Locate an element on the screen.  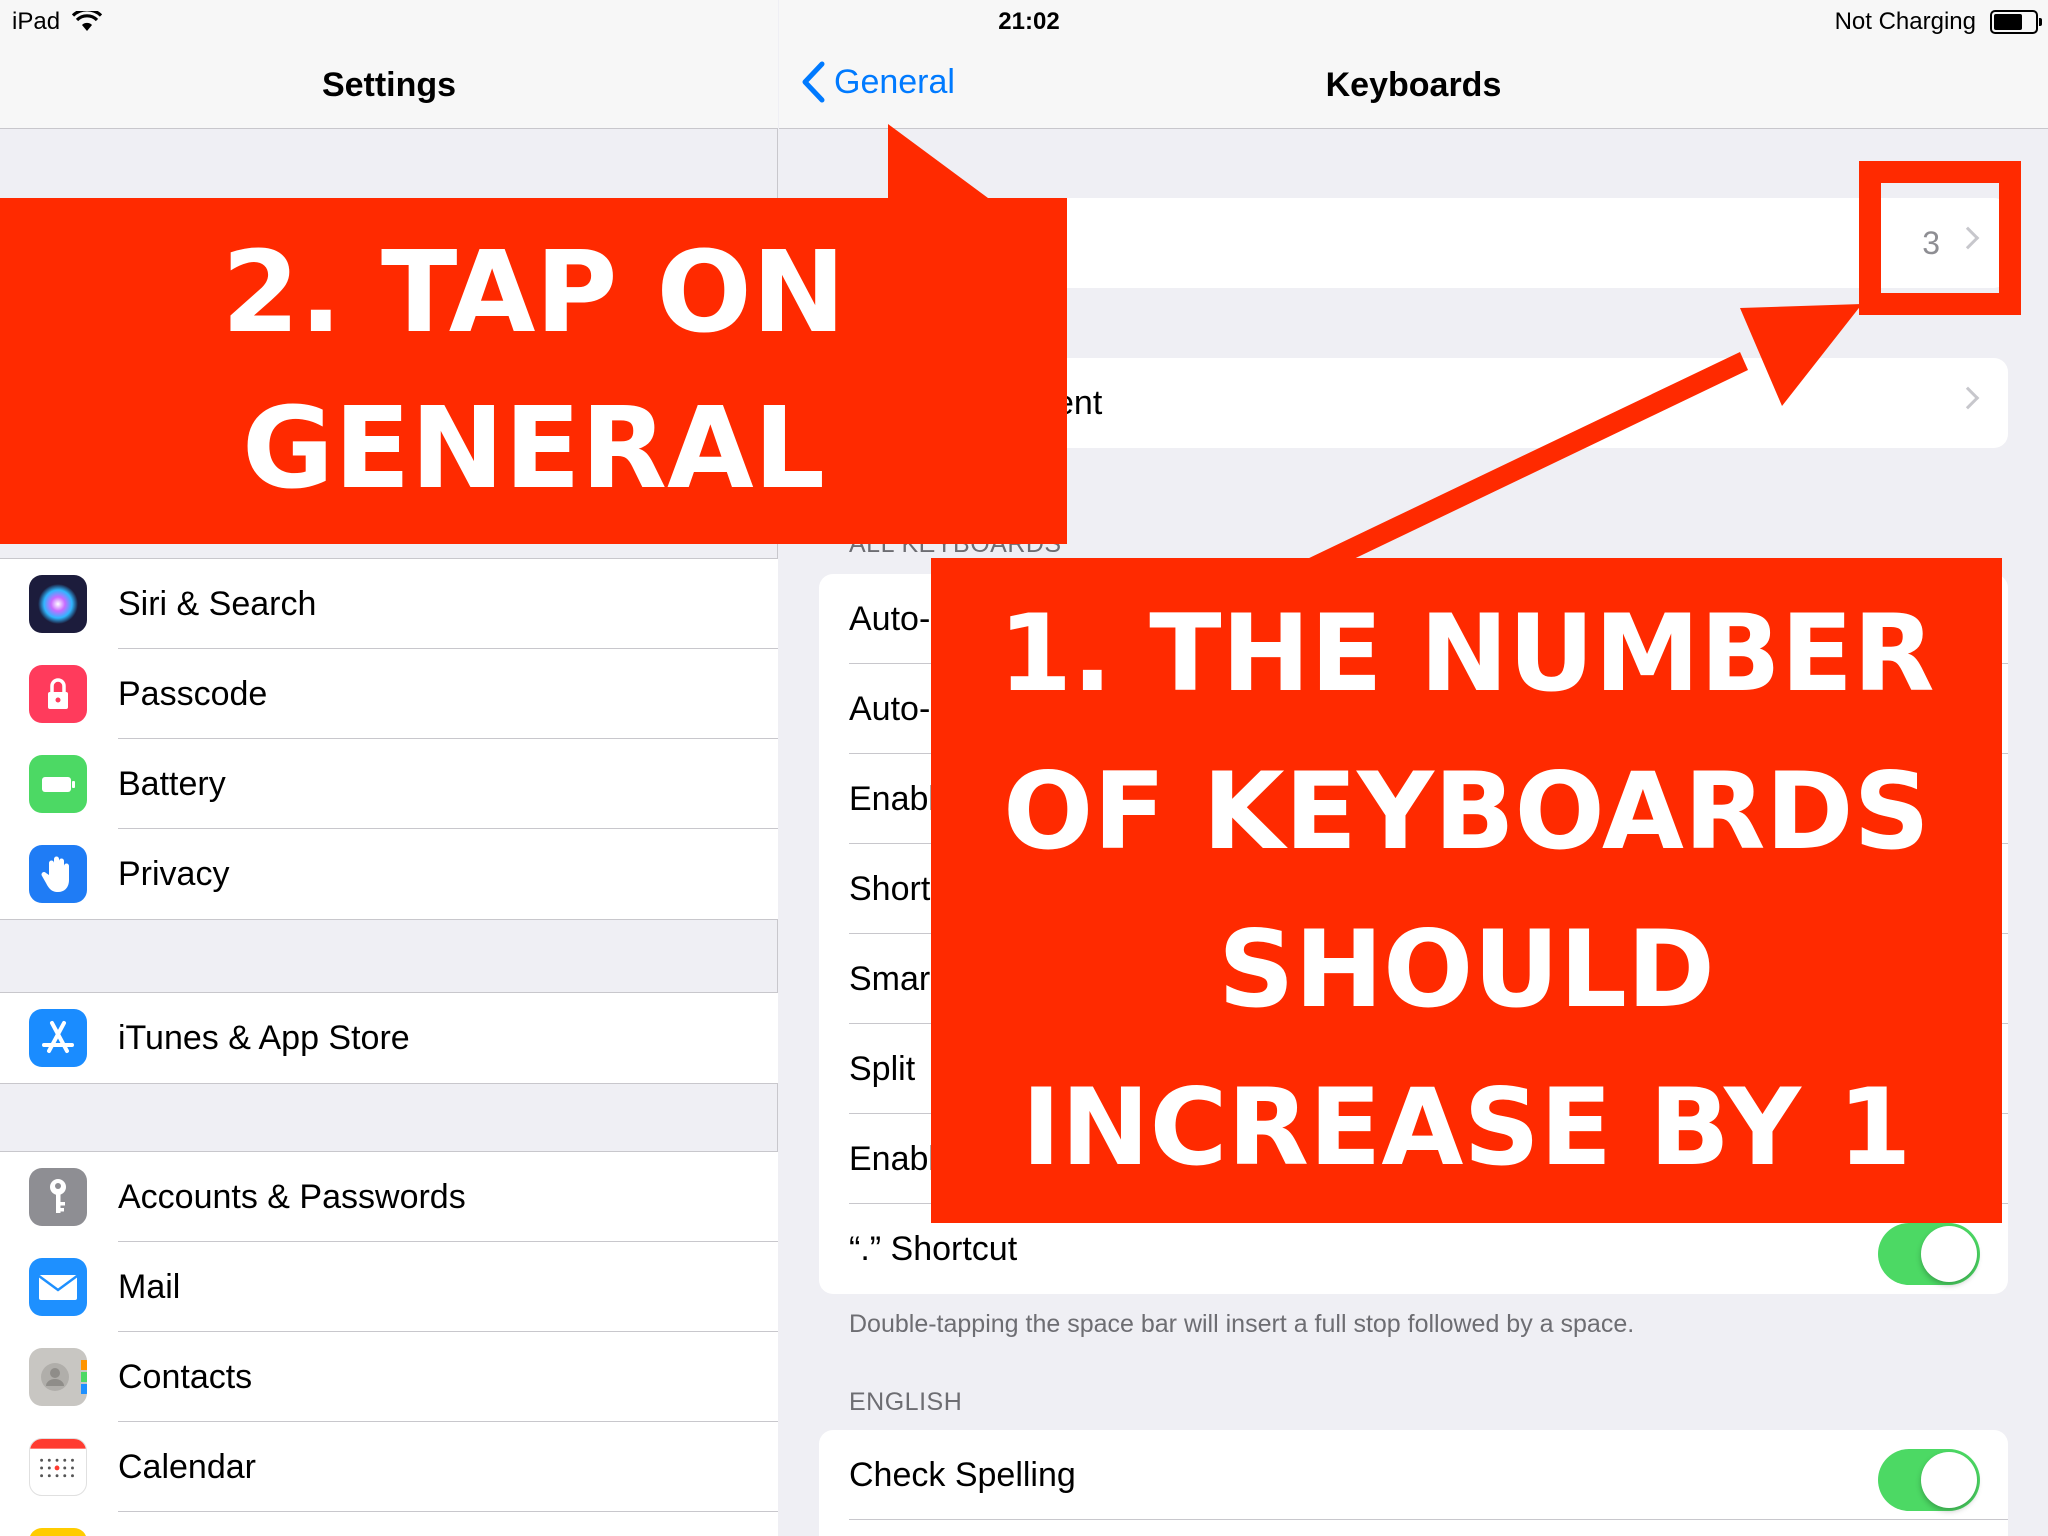
settings-group-store: iTunes & App Store is located at coordinates (389, 1038).